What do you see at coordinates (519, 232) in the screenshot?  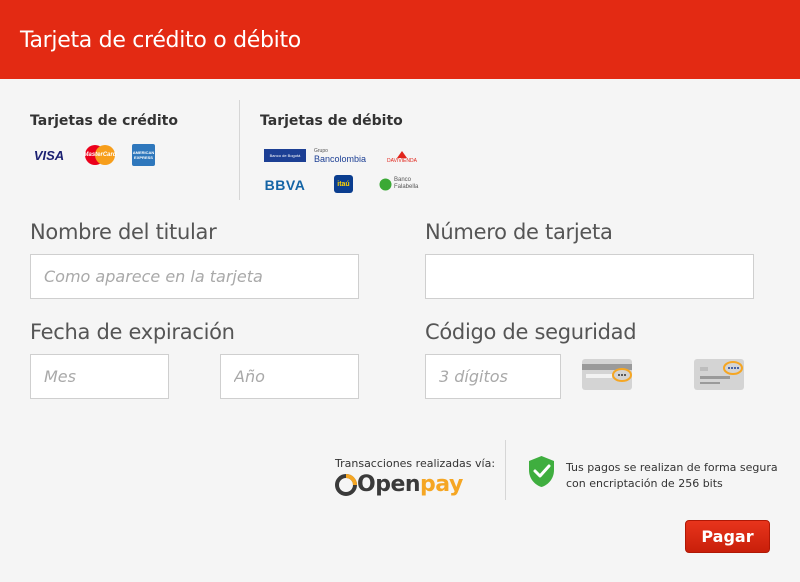 I see `card-number-label: Número de tarjeta` at bounding box center [519, 232].